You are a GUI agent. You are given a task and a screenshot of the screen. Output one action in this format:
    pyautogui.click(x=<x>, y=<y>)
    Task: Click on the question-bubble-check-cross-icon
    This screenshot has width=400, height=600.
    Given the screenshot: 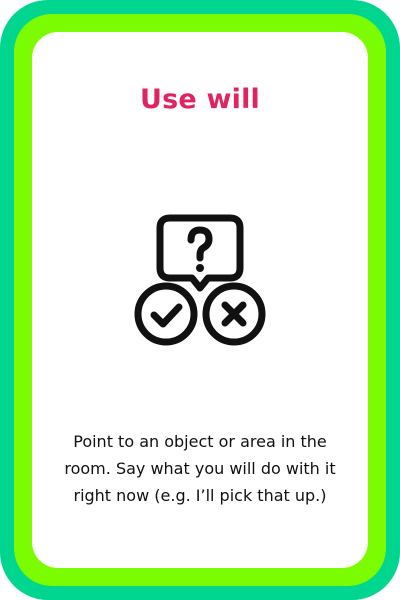 What is the action you would take?
    pyautogui.click(x=200, y=280)
    